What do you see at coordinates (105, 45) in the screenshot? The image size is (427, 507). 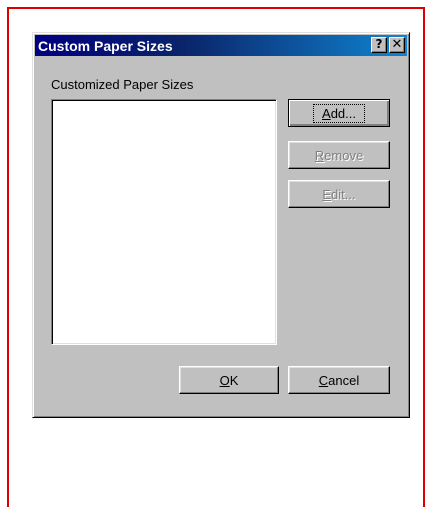 I see `dialog-title: Custom Paper Sizes` at bounding box center [105, 45].